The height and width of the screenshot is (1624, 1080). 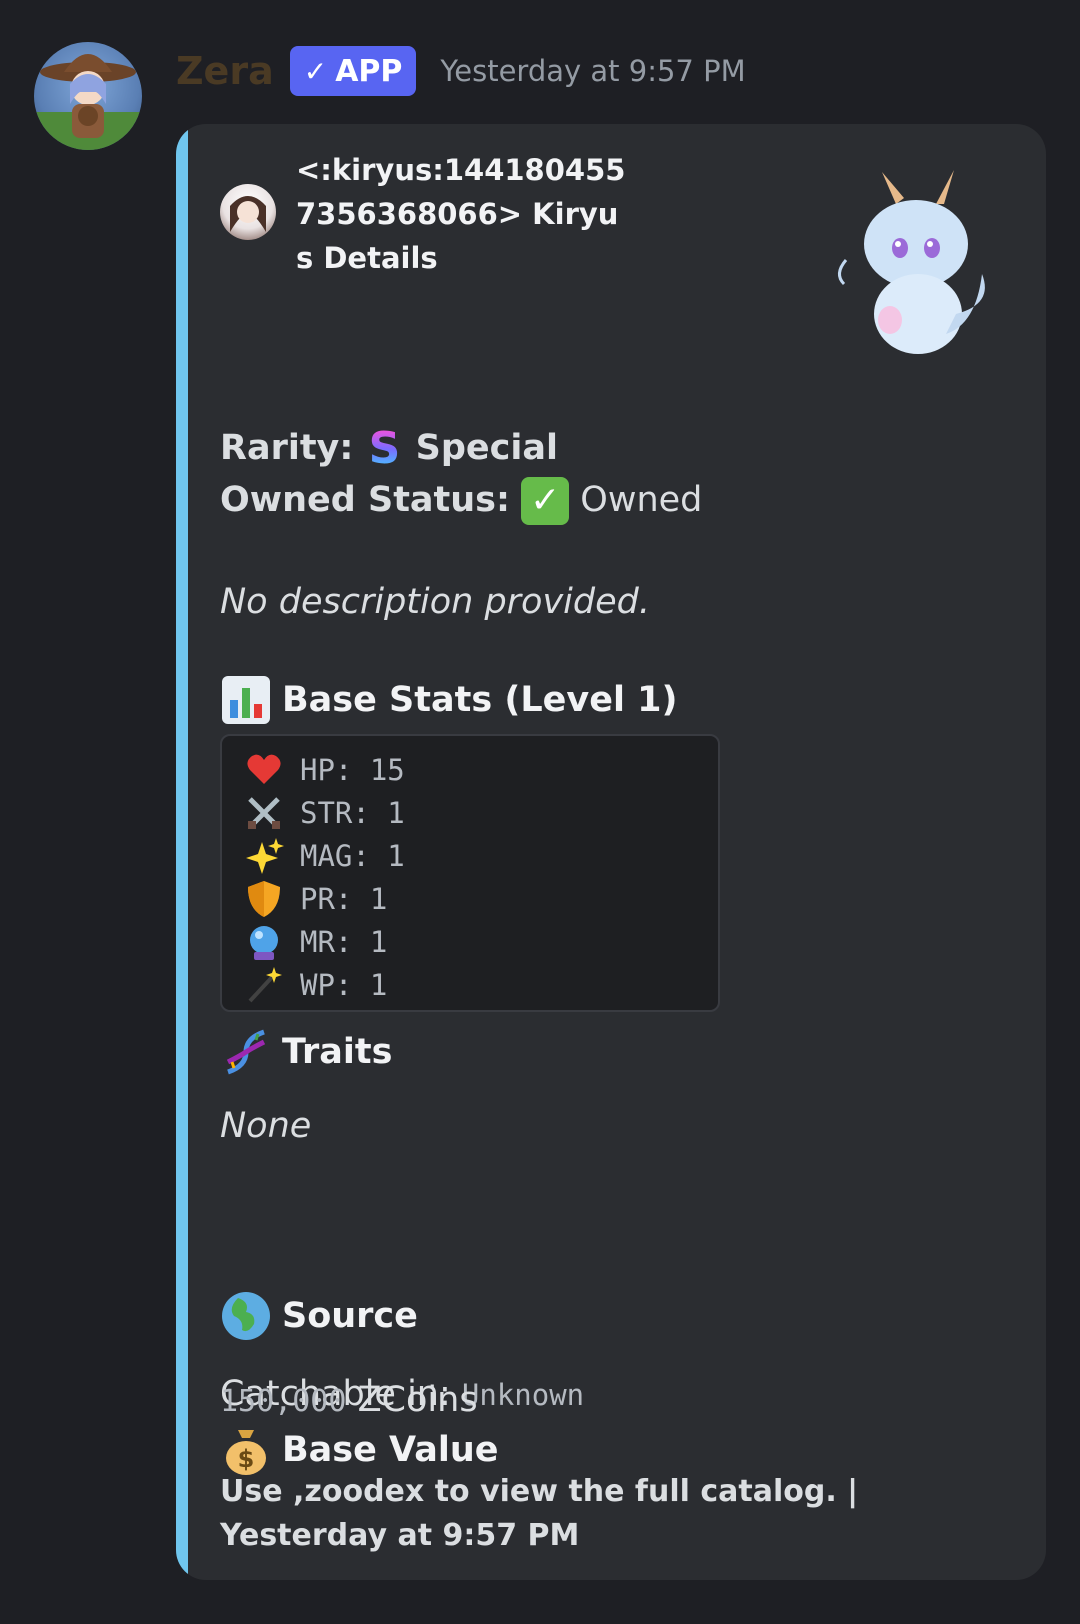 I want to click on message-header: Zera ✓ APP Yesterday at 9:57 PM, so click(x=461, y=71).